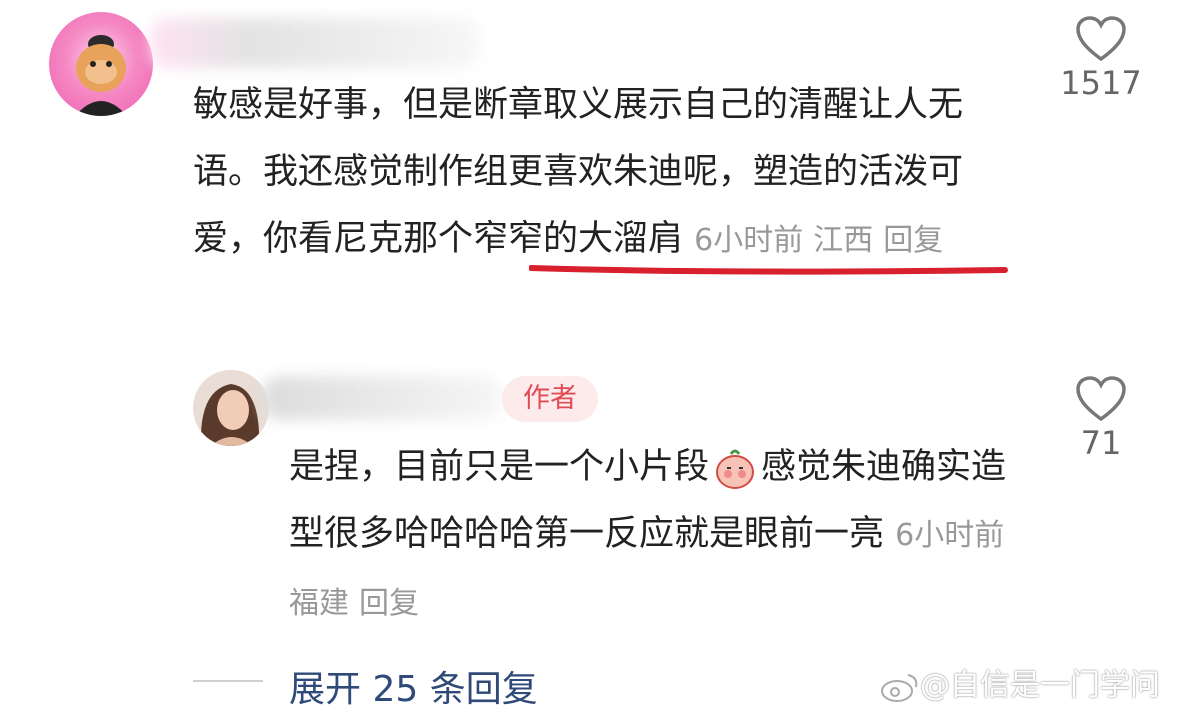  Describe the element at coordinates (1040, 685) in the screenshot. I see `watermark-text: @自信是一门学问` at that location.